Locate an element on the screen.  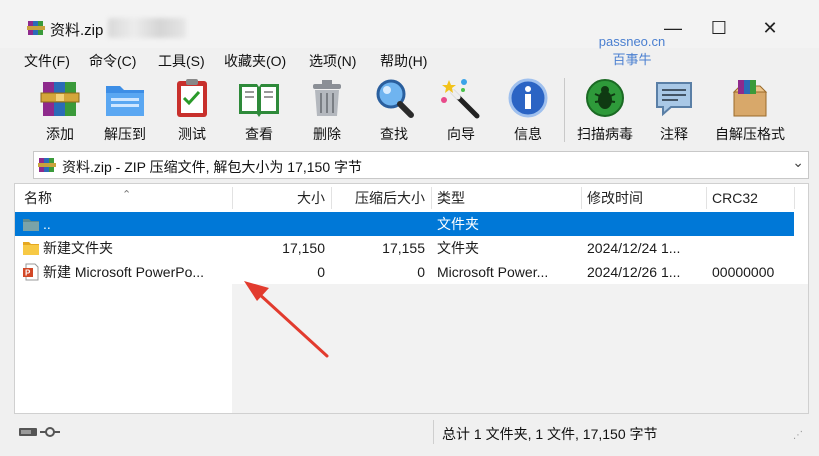
svg-text: P is located at coordinates (28, 273).